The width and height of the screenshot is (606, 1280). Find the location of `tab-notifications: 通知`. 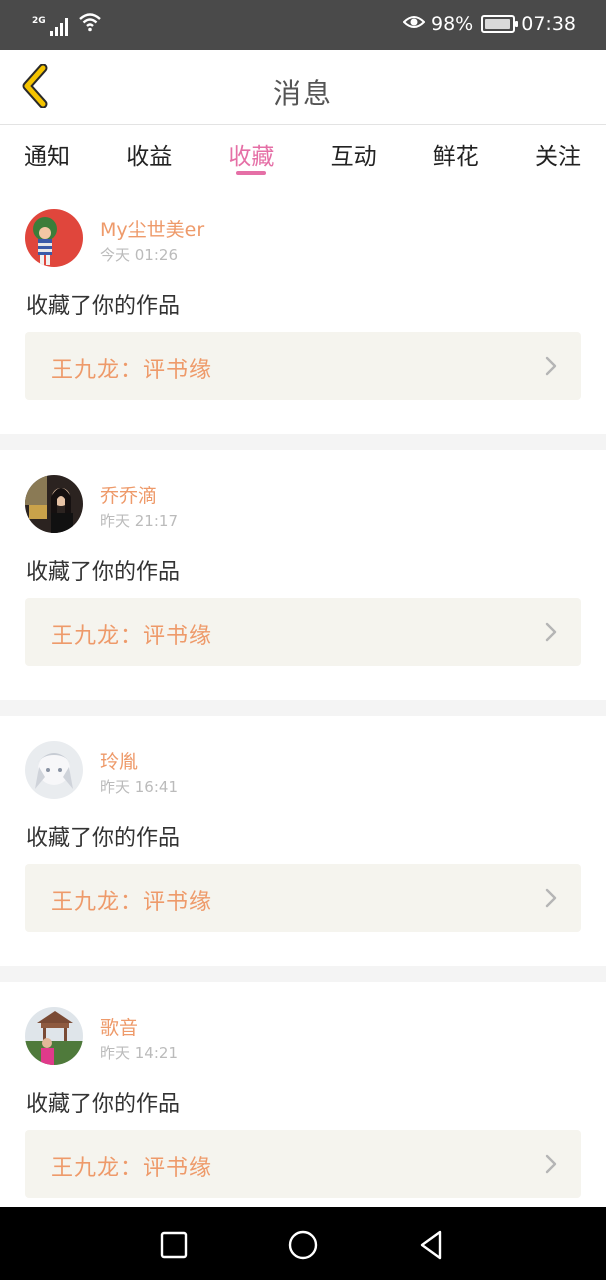

tab-notifications: 通知 is located at coordinates (47, 155).